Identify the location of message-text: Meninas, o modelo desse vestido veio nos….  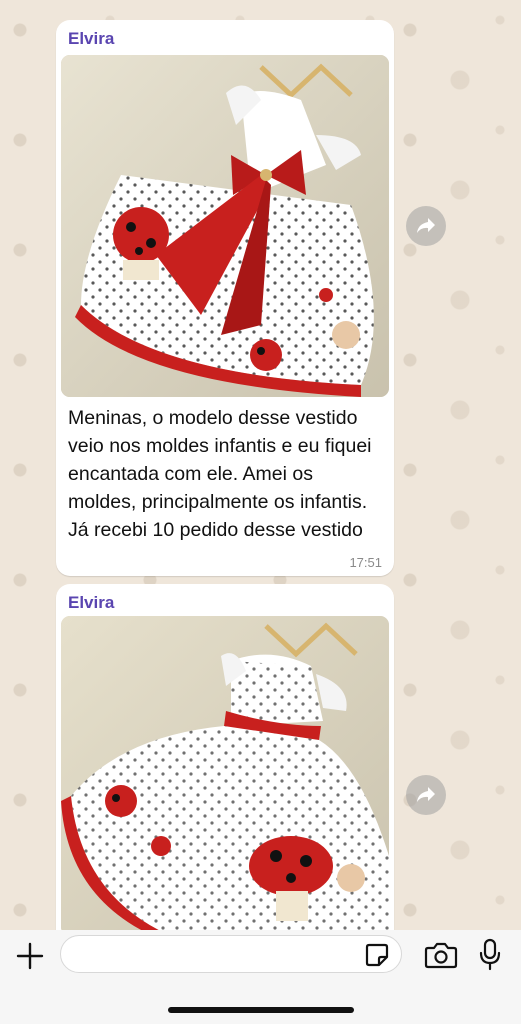
(220, 474).